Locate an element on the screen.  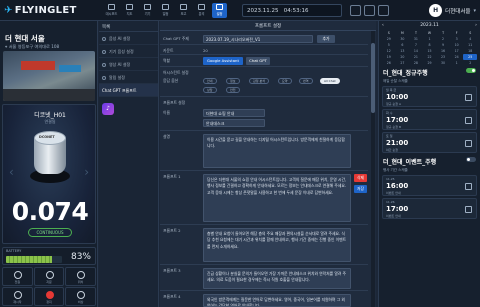
nav-device: 기기 is located at coordinates (147, 10).